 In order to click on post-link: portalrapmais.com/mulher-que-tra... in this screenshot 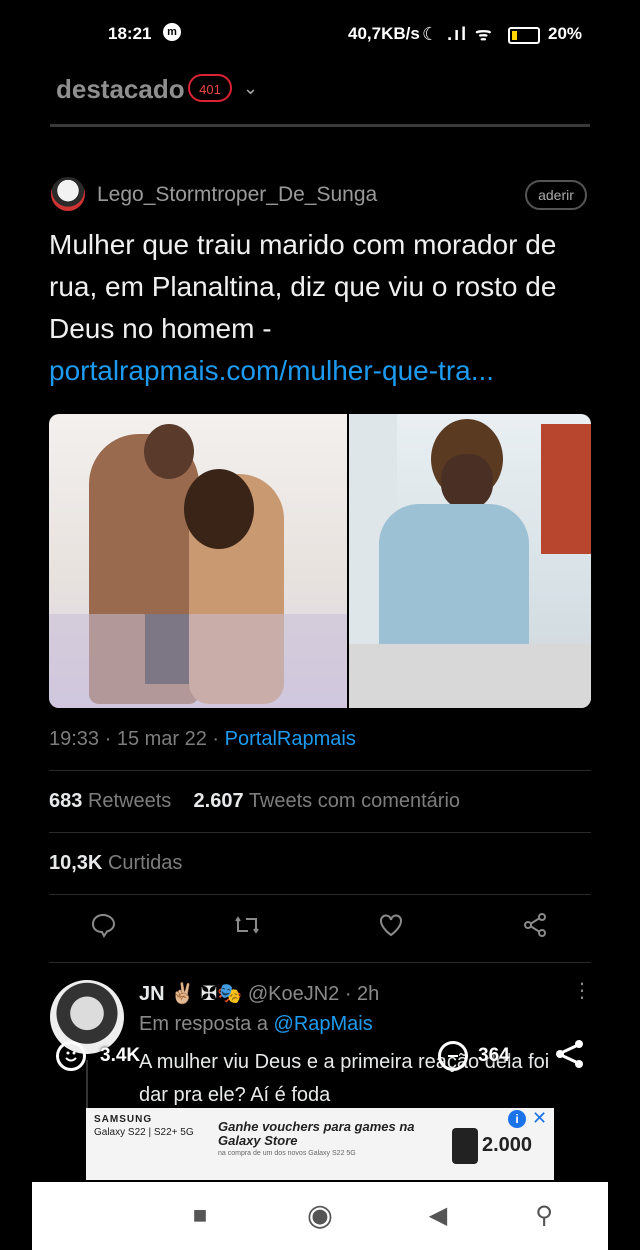, I will do `click(329, 371)`.